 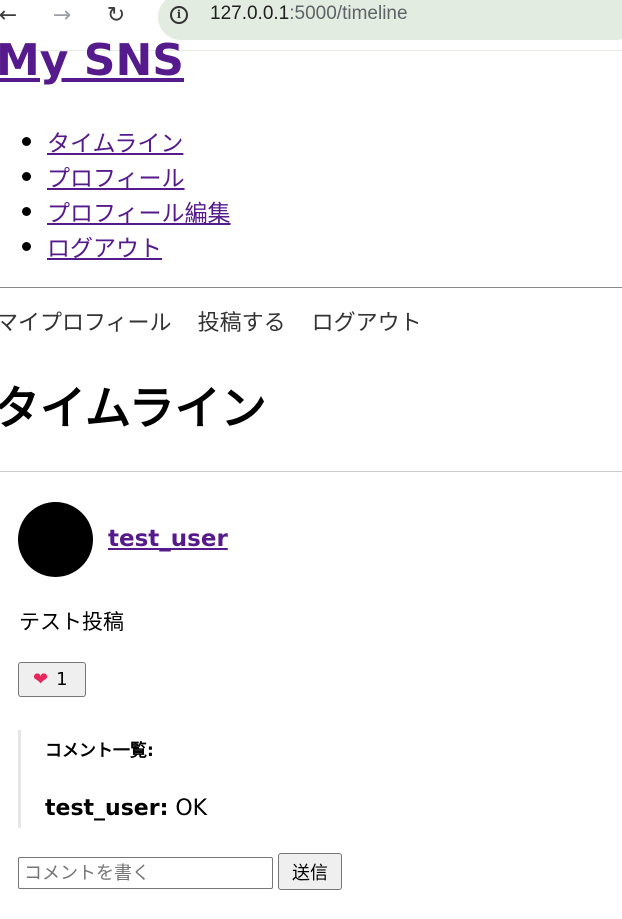 I want to click on heart-icon: ❤, so click(x=41, y=679).